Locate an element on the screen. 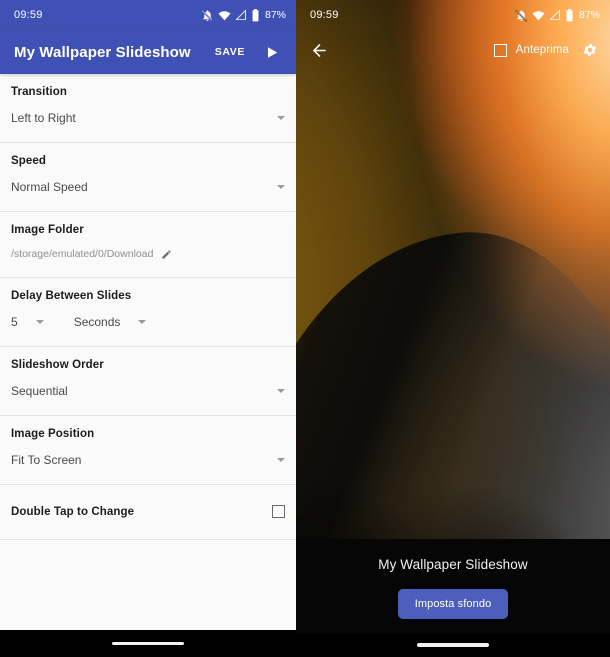 This screenshot has height=657, width=610. delay-number-value: 5 is located at coordinates (14, 322).